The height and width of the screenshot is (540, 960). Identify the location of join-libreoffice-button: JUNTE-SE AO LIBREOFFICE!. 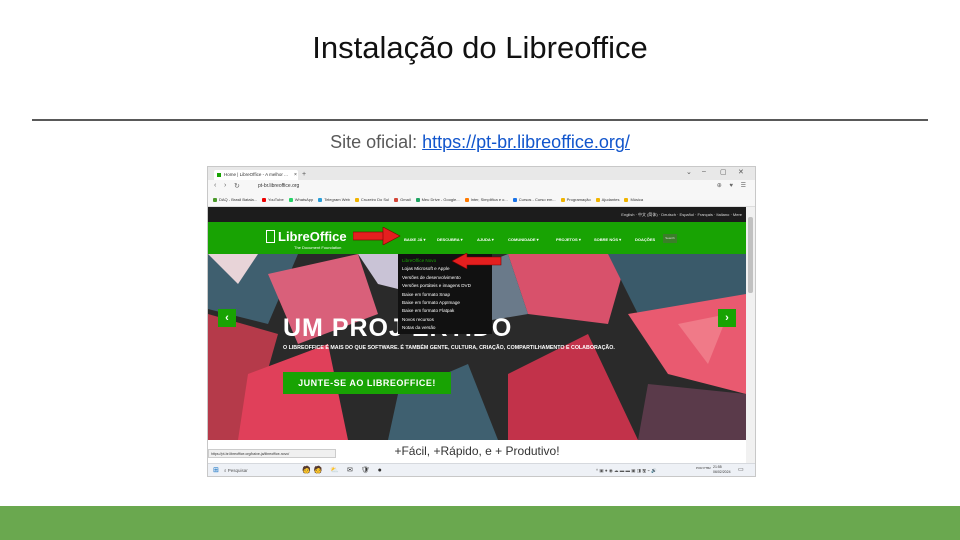
(367, 383).